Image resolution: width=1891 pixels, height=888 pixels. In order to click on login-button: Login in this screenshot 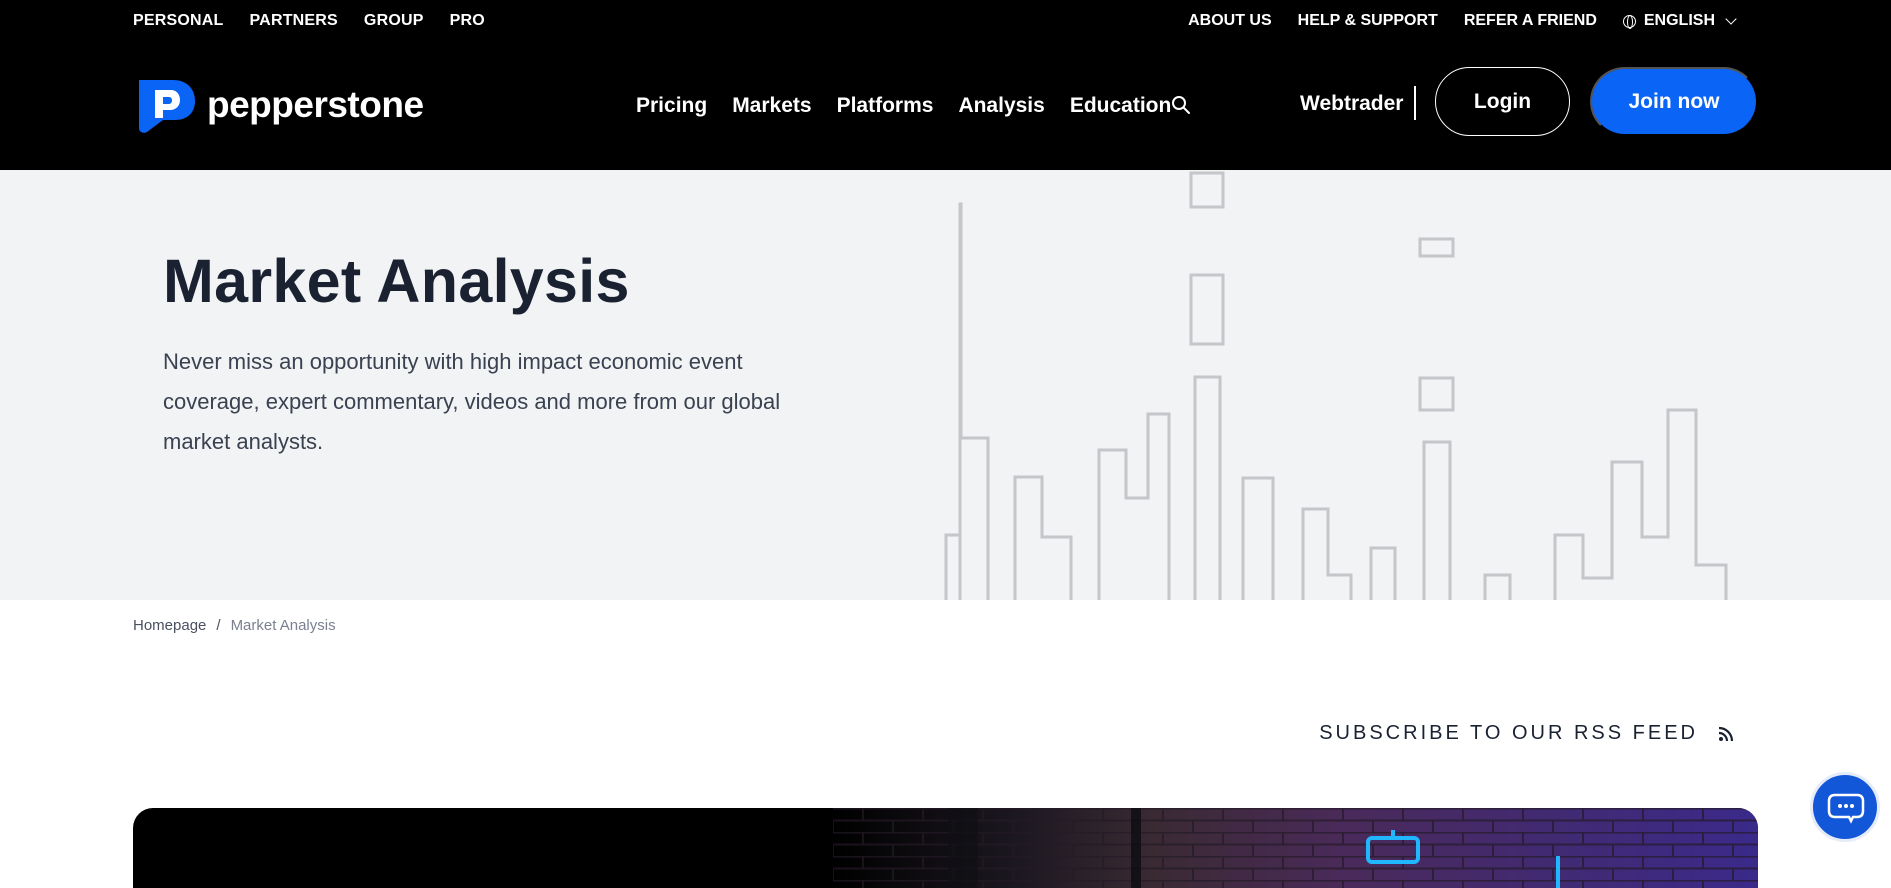, I will do `click(1502, 101)`.